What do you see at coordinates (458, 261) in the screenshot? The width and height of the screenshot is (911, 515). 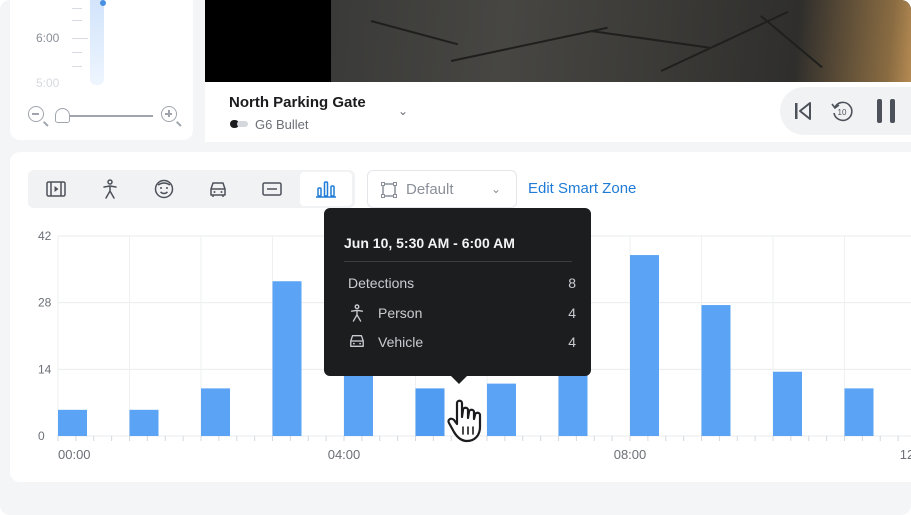 I see `tooltip-divider` at bounding box center [458, 261].